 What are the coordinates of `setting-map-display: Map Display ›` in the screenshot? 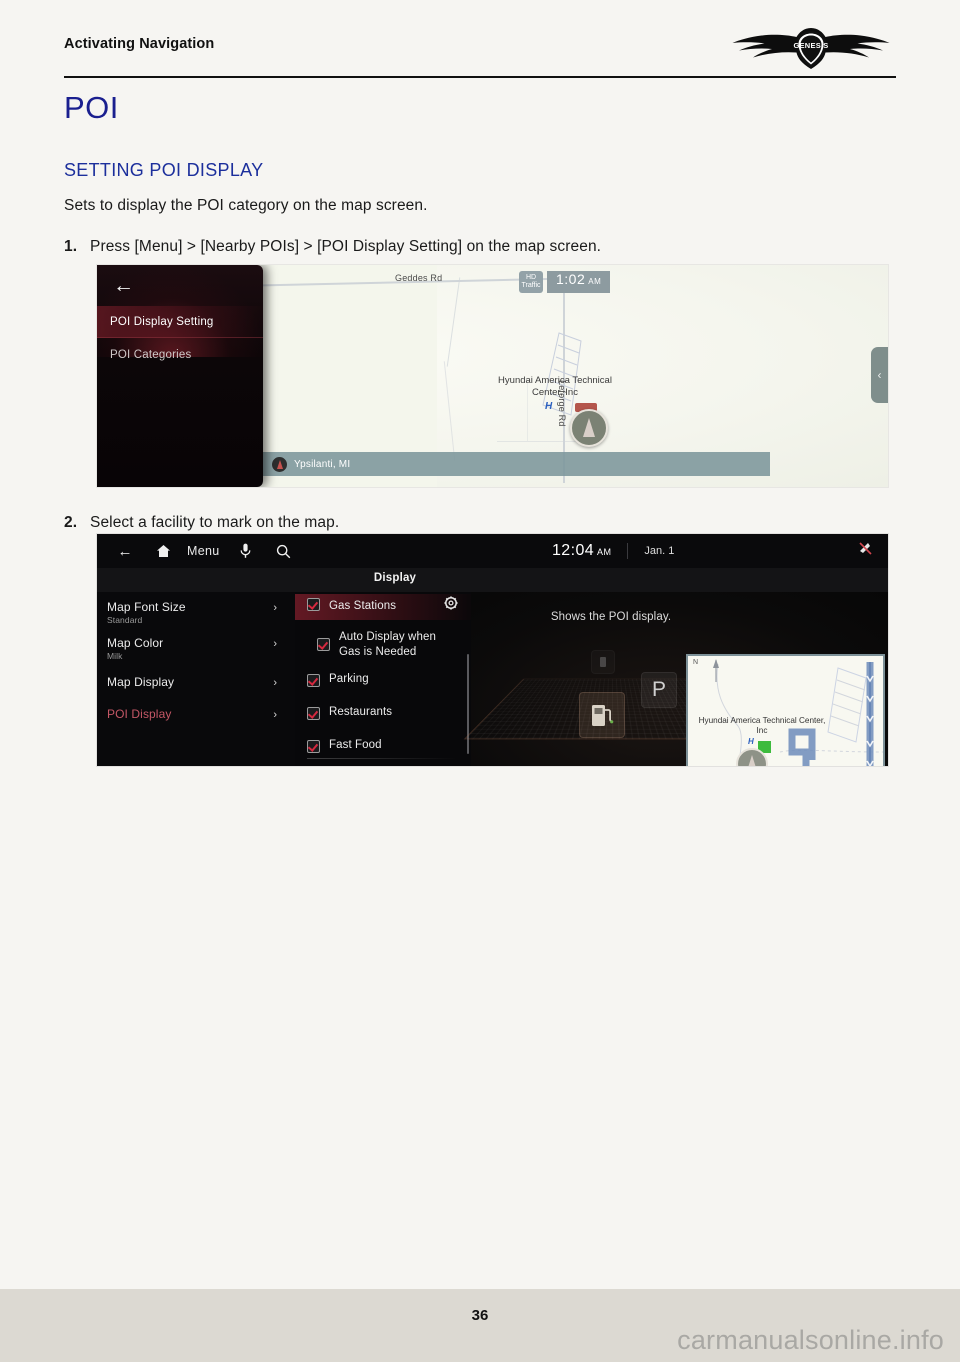 It's located at (196, 682).